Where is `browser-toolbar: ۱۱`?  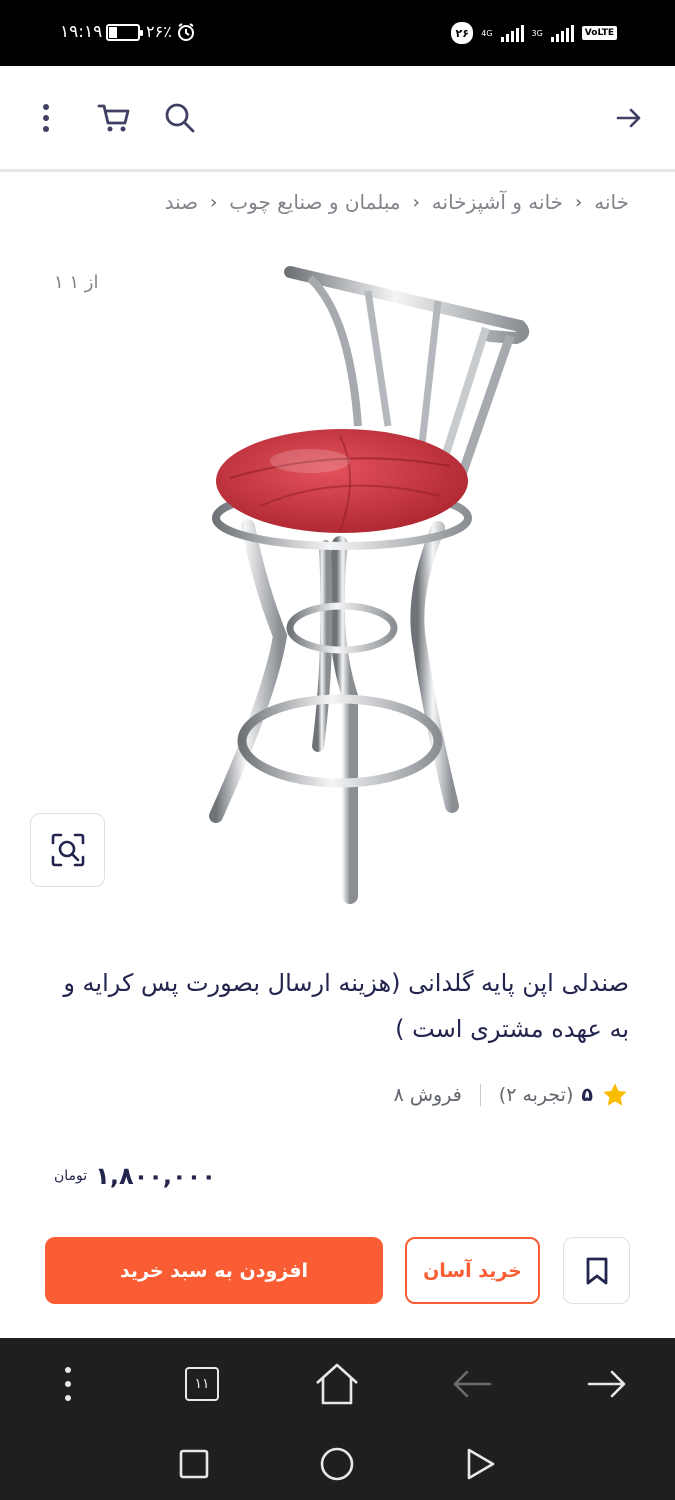 browser-toolbar: ۱۱ is located at coordinates (337, 1383).